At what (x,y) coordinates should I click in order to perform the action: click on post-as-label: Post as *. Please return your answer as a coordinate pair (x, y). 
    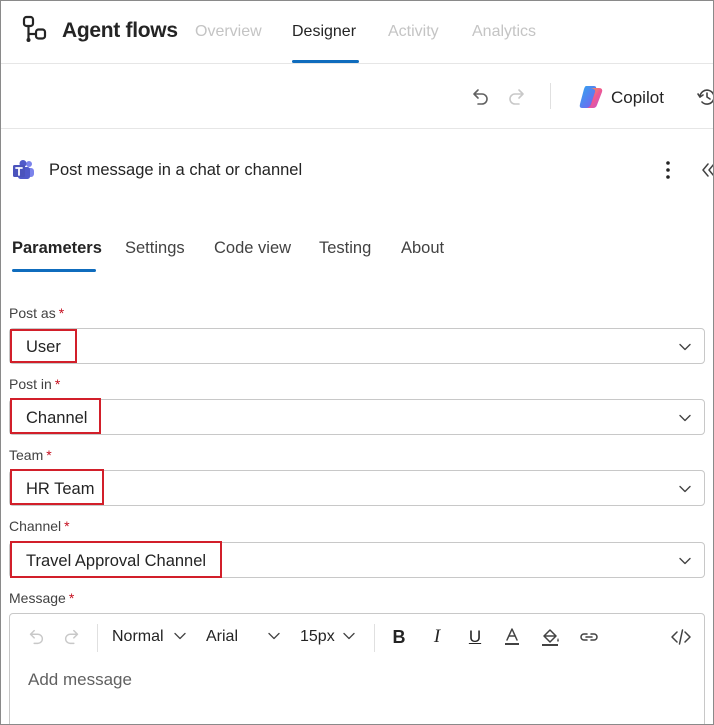
    Looking at the image, I should click on (36, 313).